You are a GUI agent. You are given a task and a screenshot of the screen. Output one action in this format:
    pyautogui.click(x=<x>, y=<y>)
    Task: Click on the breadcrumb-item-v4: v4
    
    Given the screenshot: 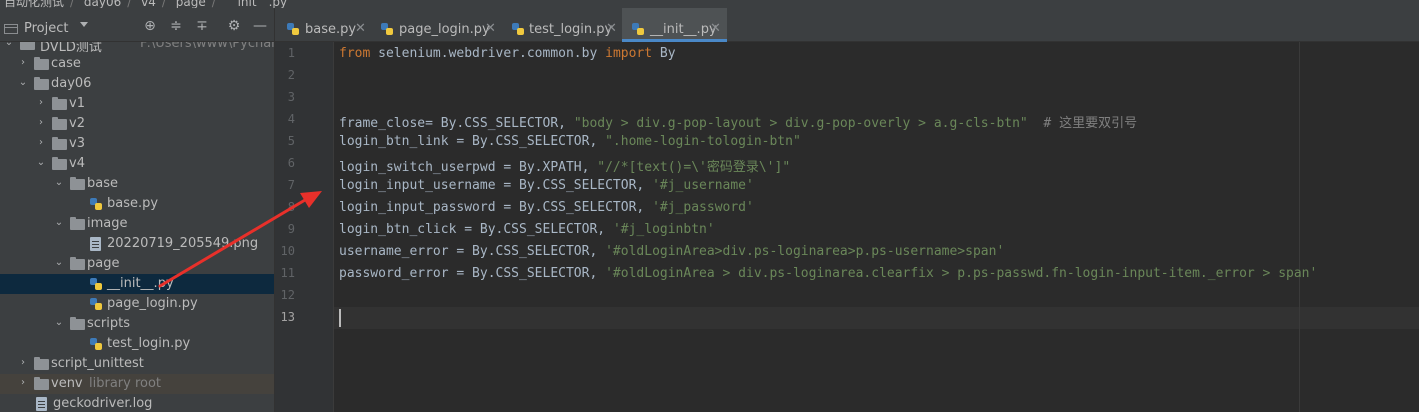 What is the action you would take?
    pyautogui.click(x=148, y=4)
    